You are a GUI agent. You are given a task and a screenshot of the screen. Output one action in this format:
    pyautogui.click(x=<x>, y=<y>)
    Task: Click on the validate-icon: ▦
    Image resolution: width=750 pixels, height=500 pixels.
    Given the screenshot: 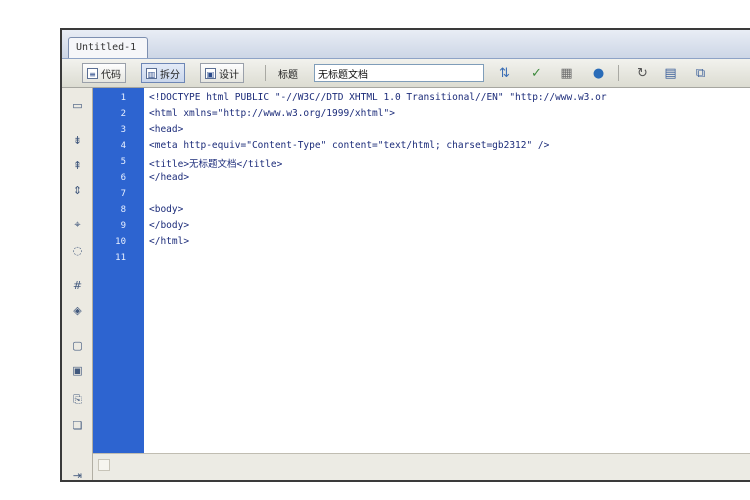 What is the action you would take?
    pyautogui.click(x=566, y=73)
    